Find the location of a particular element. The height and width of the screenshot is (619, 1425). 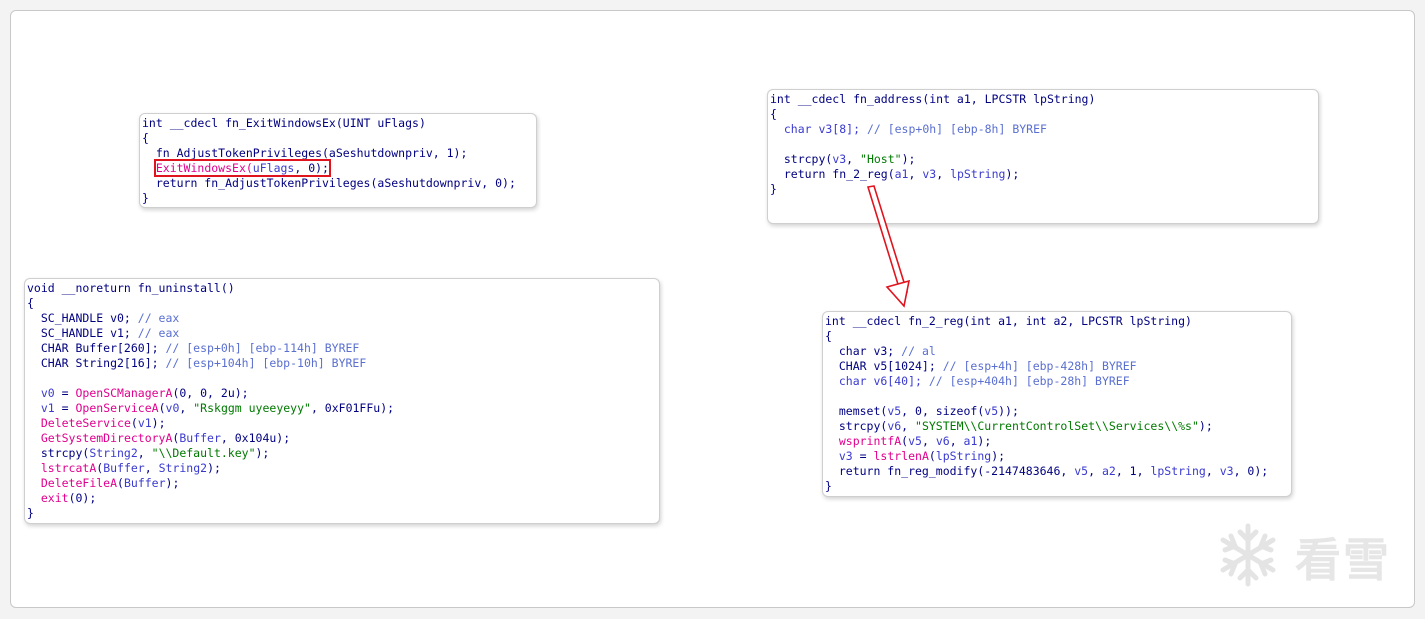

call-arrow-shaft is located at coordinates (887, 240).